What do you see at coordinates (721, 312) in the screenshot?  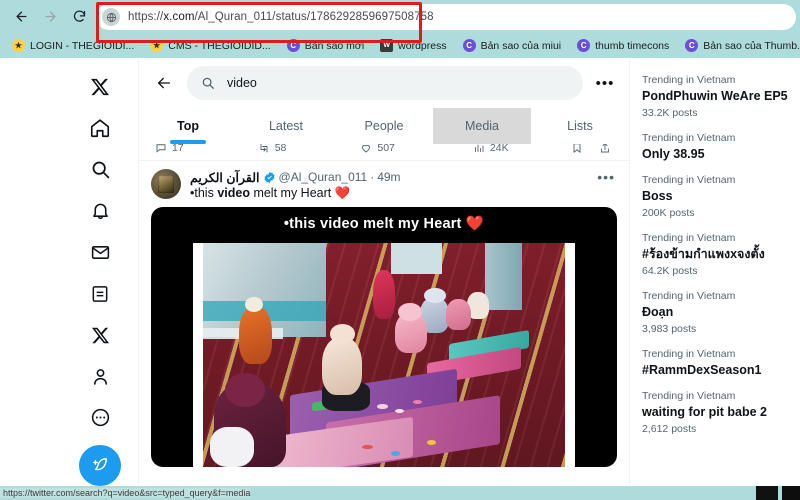 I see `trend-item: Trending in Vietnam Đoạn 3,983 posts` at bounding box center [721, 312].